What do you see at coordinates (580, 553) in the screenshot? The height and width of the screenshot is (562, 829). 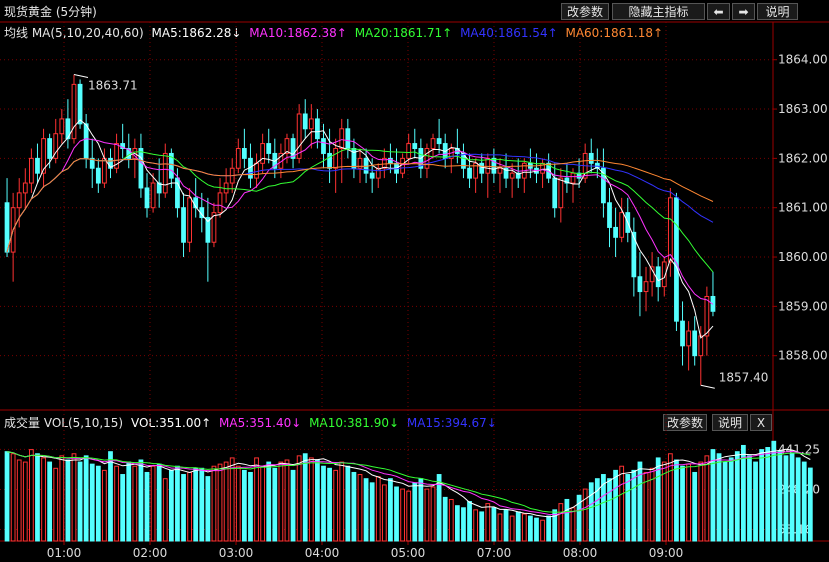 I see `time-tick-label: 08:00` at bounding box center [580, 553].